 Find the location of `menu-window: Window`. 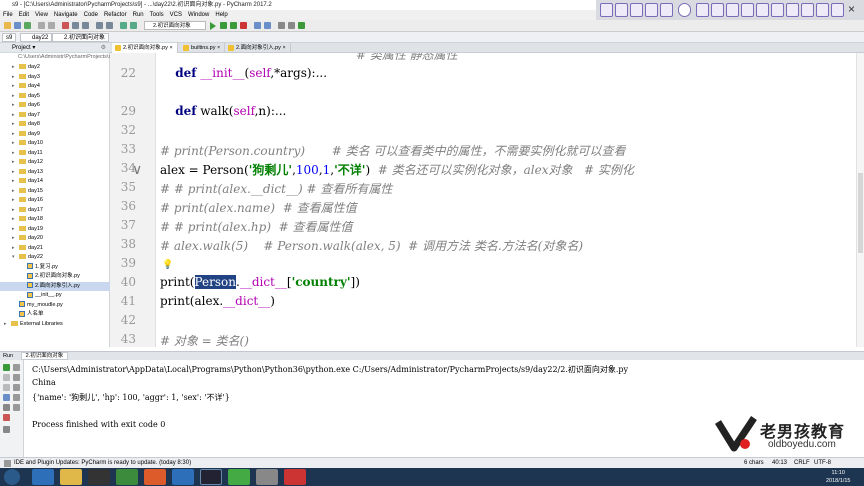

menu-window: Window is located at coordinates (198, 15).